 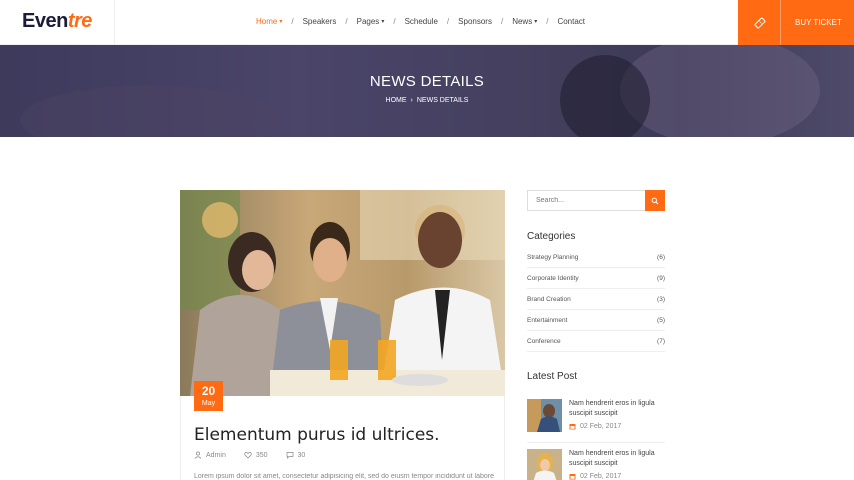 What do you see at coordinates (552, 376) in the screenshot?
I see `latest-post-heading: Latest Post` at bounding box center [552, 376].